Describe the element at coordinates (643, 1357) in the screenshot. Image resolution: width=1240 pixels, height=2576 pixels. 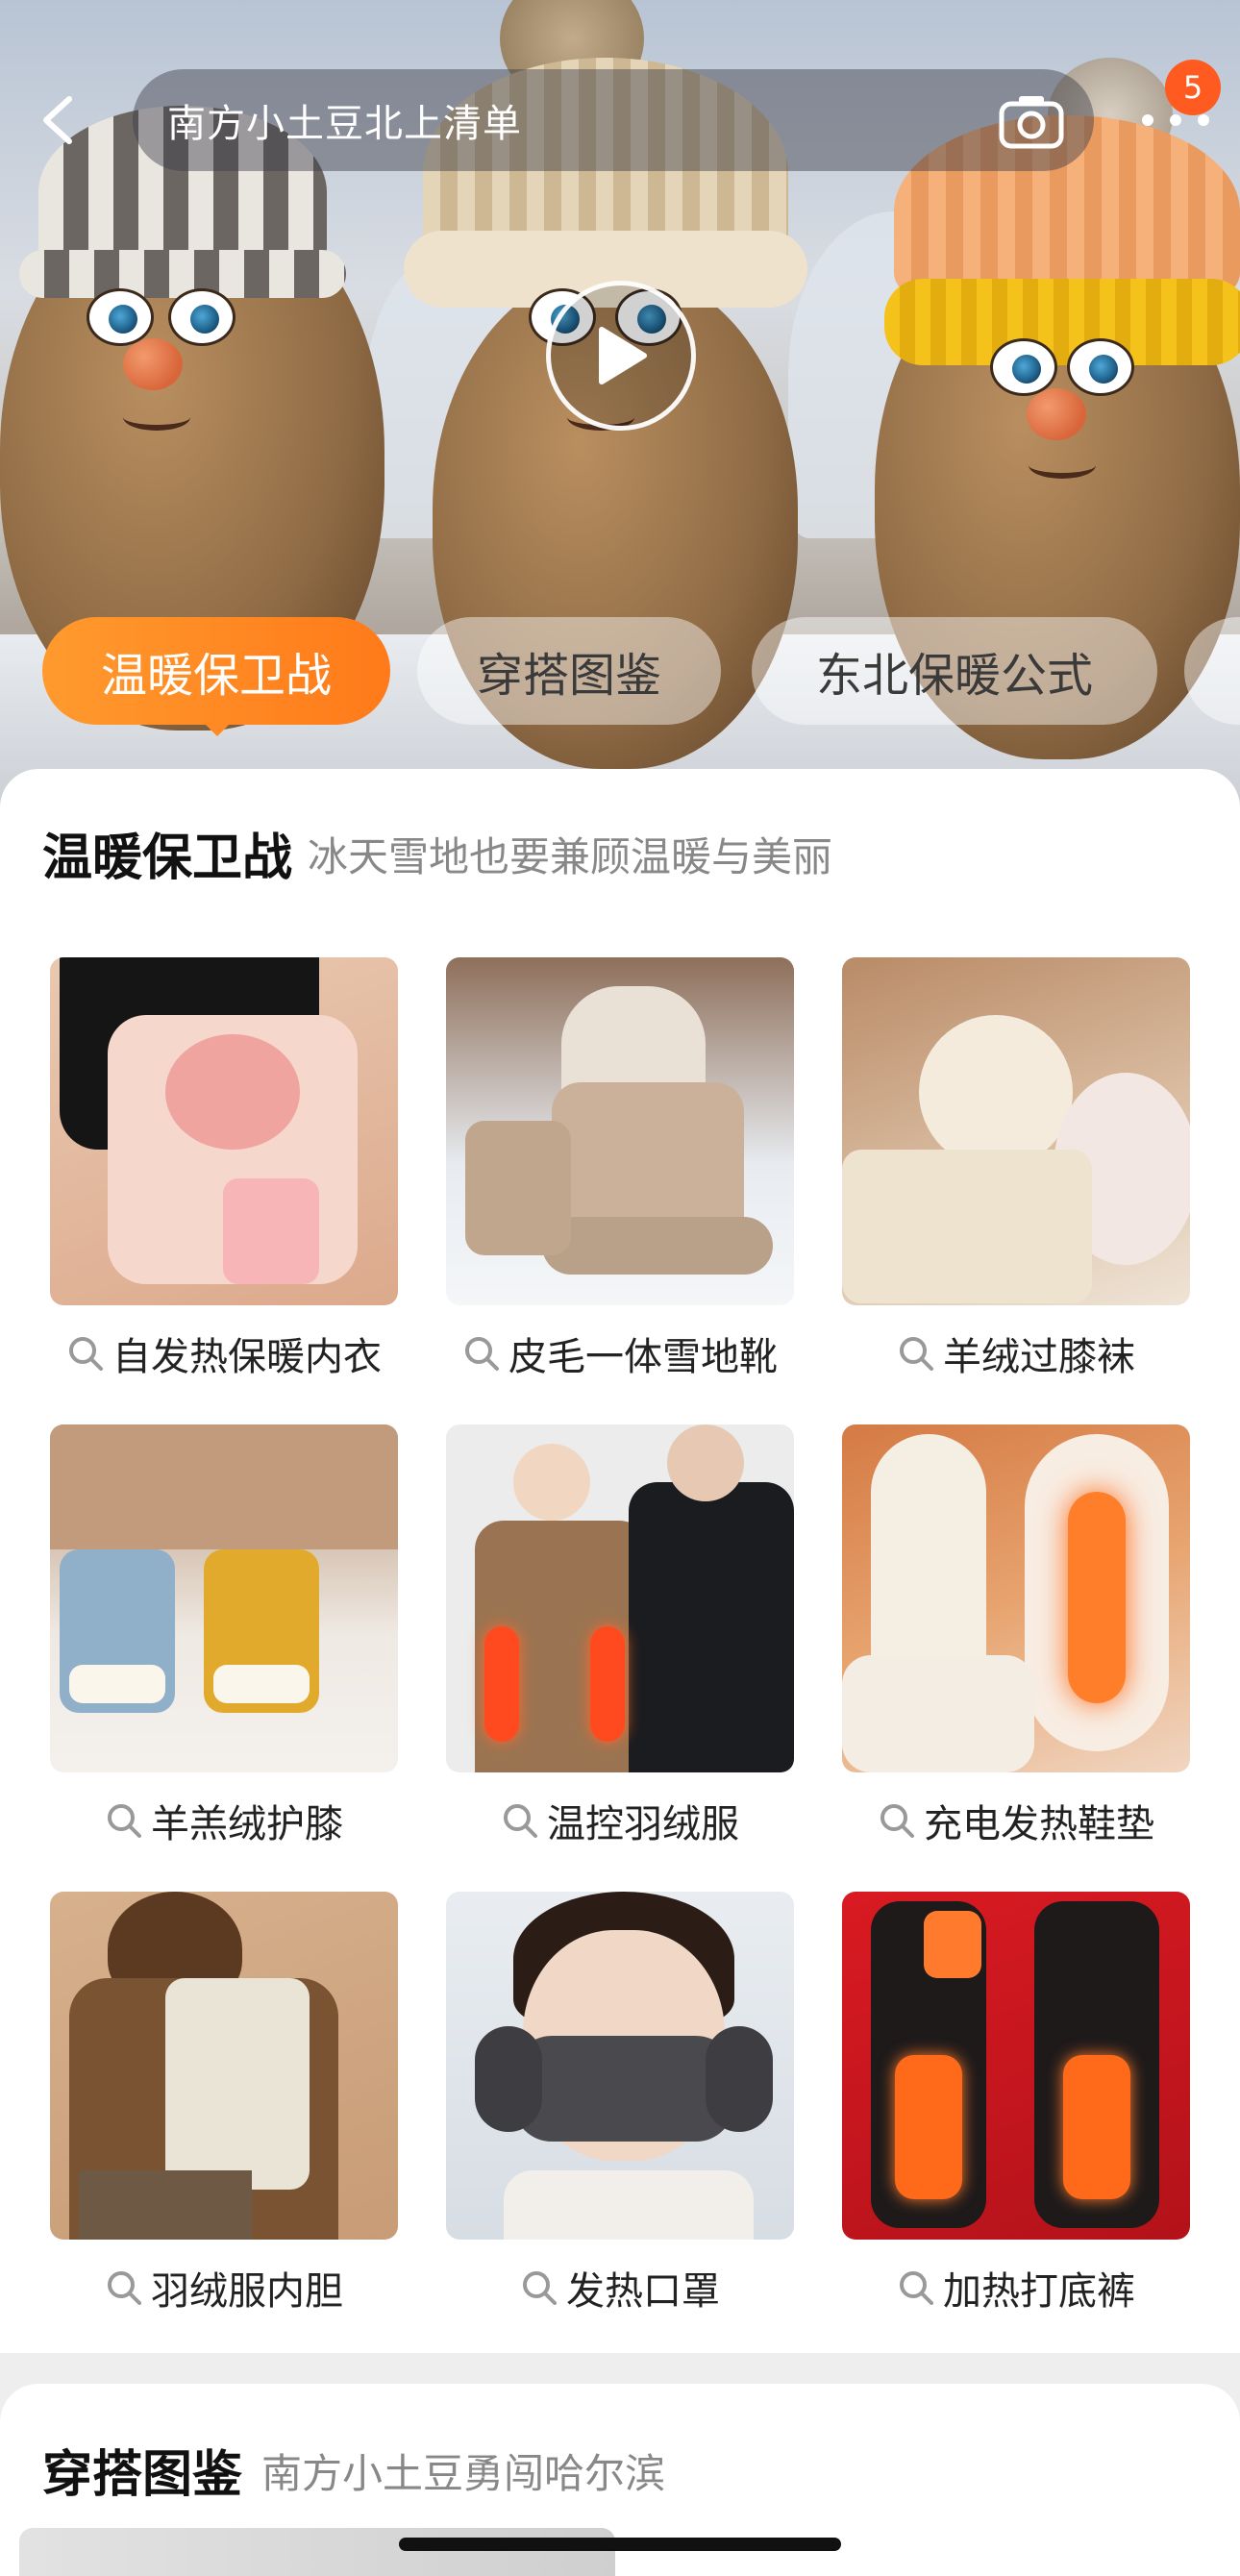
I see `product-label: 皮毛一体雪地靴` at that location.